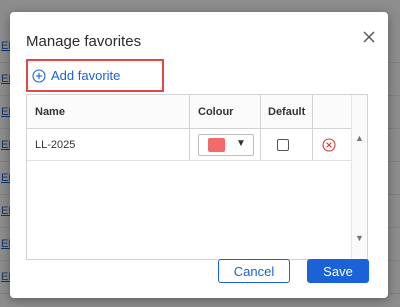  What do you see at coordinates (359, 177) in the screenshot?
I see `table-scrollbar: ▲ ▼` at bounding box center [359, 177].